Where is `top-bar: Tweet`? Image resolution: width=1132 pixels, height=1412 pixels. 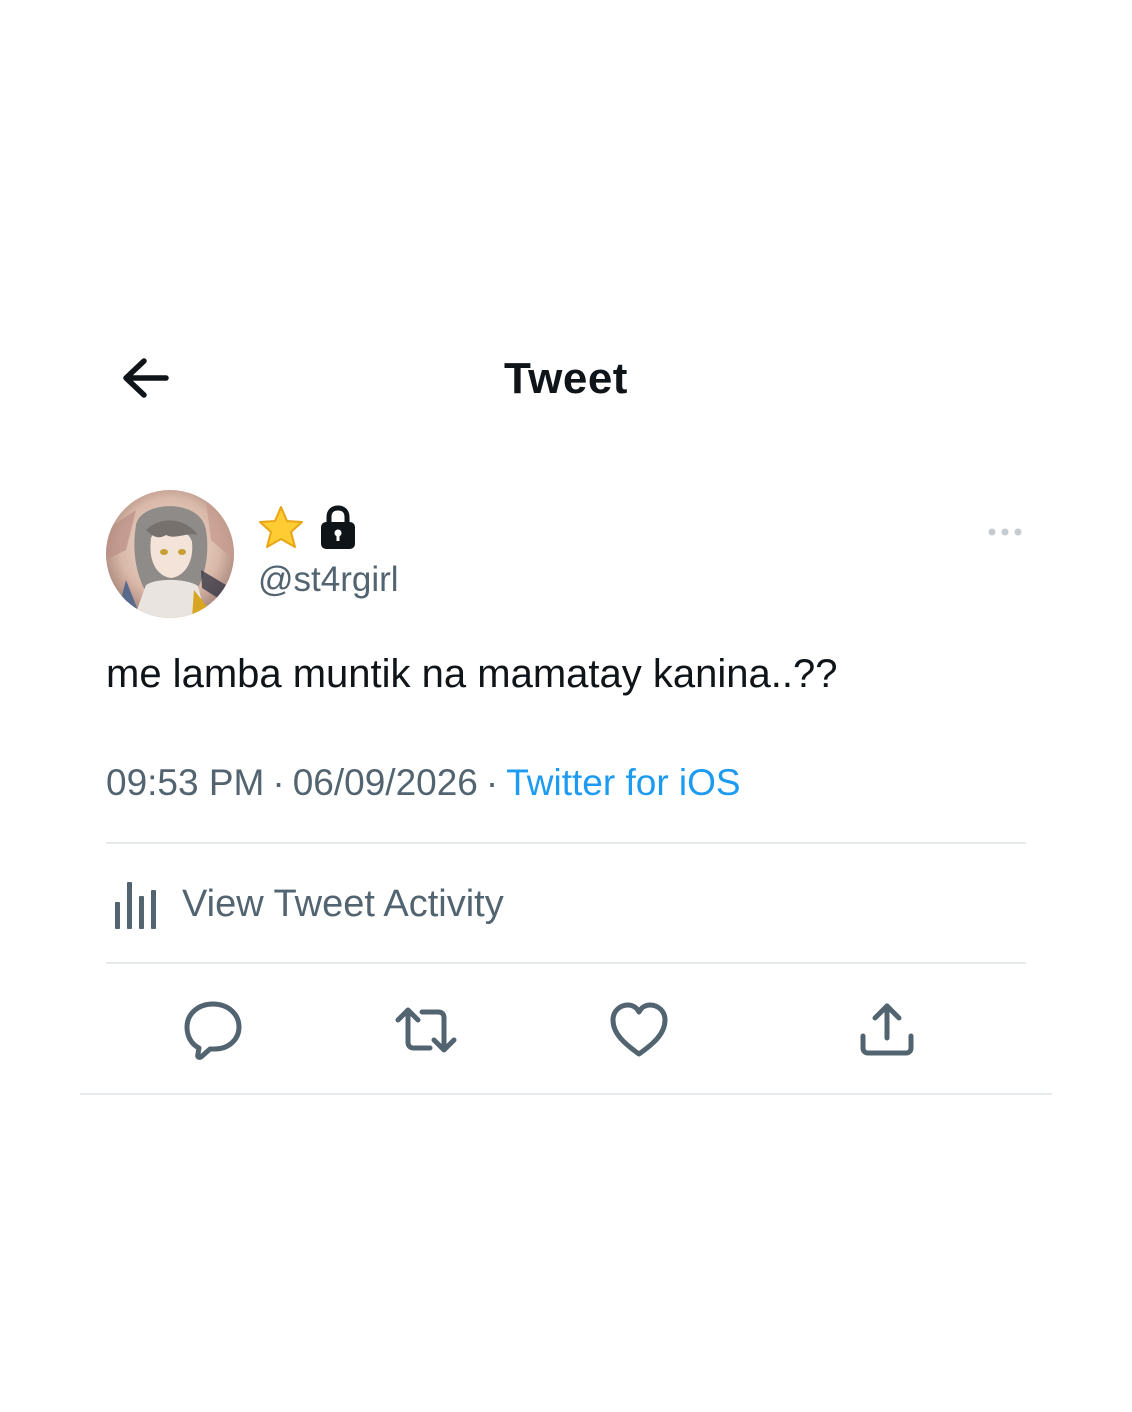 top-bar: Tweet is located at coordinates (566, 380).